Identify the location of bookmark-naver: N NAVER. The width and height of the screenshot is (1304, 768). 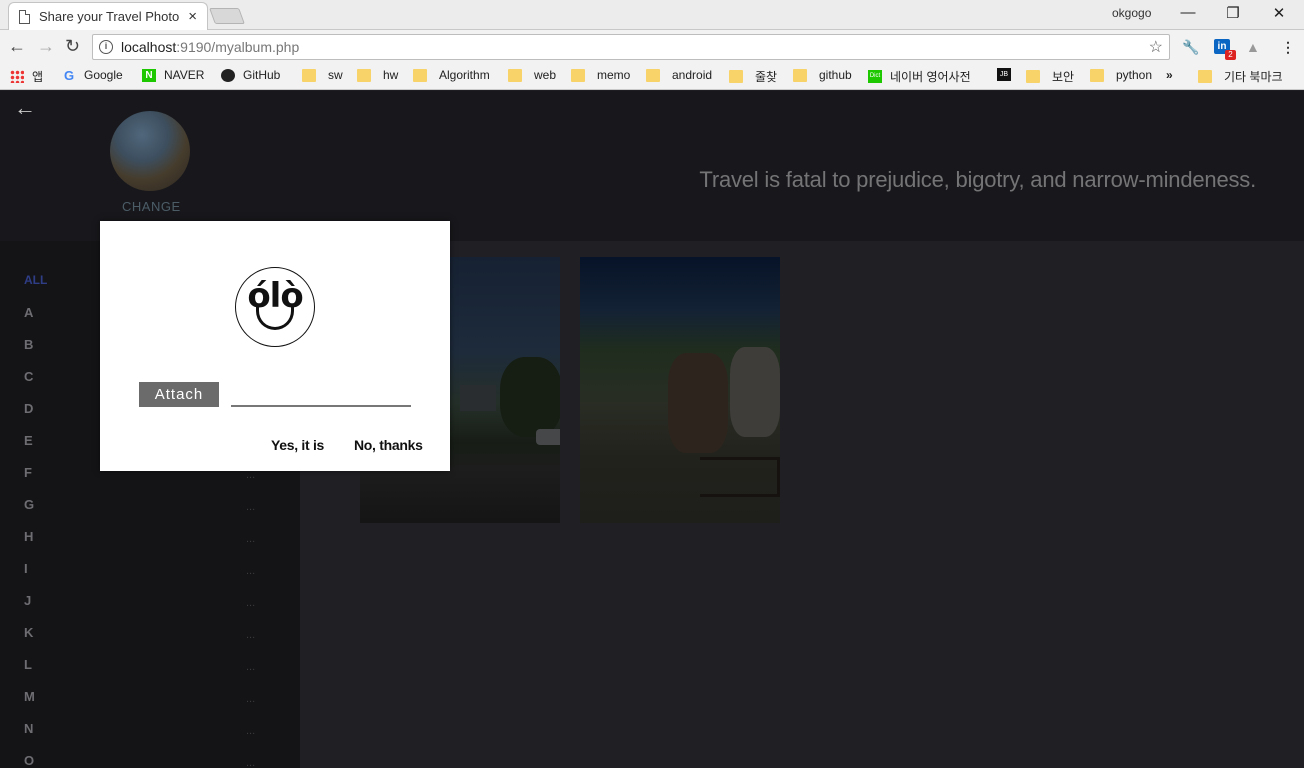
(173, 75).